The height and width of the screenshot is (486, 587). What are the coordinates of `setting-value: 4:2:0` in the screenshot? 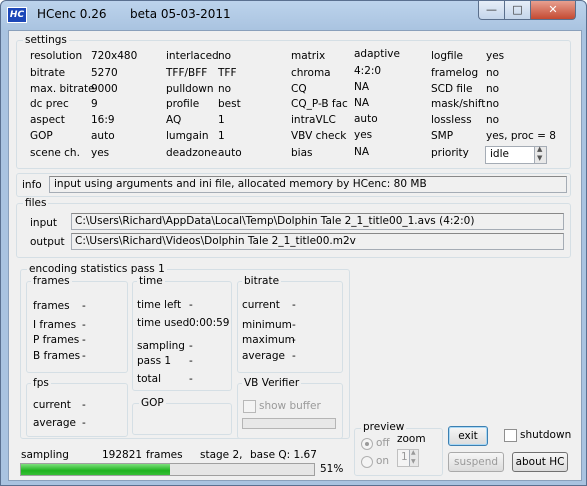 It's located at (368, 71).